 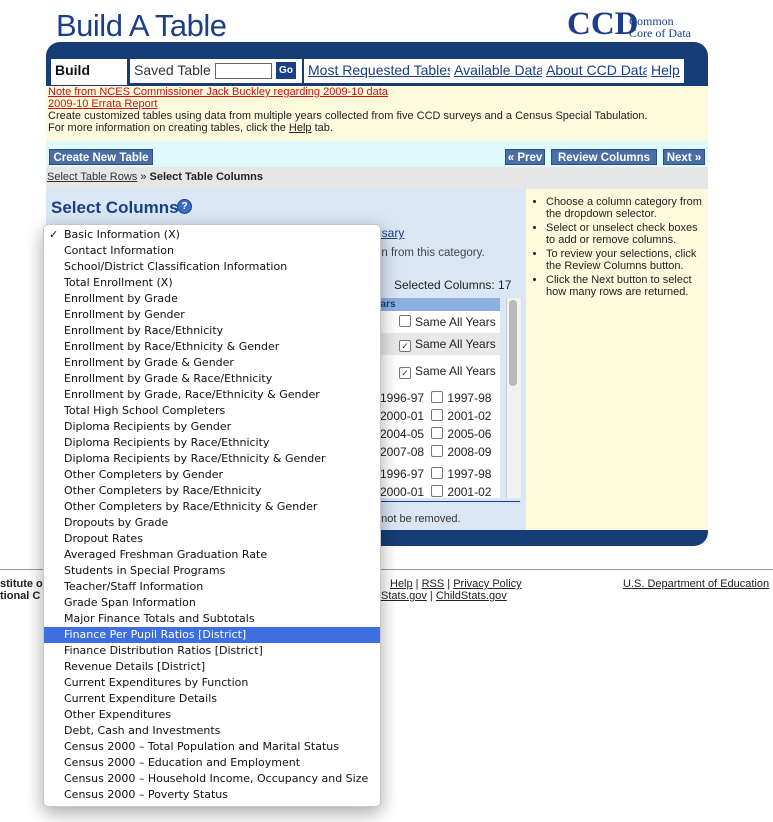 I want to click on ccd-logo: CCD, so click(x=603, y=24).